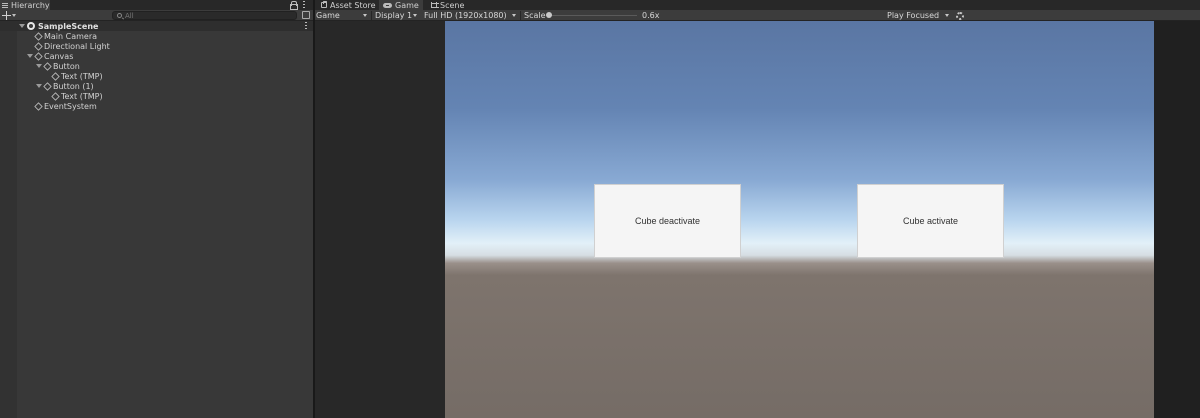 The width and height of the screenshot is (1200, 418). Describe the element at coordinates (960, 16) in the screenshot. I see `bug-icon` at that location.